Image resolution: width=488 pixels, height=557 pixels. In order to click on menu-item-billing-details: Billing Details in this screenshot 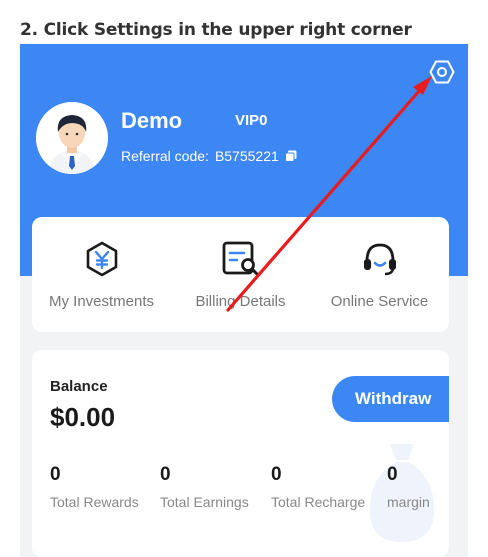, I will do `click(240, 274)`.